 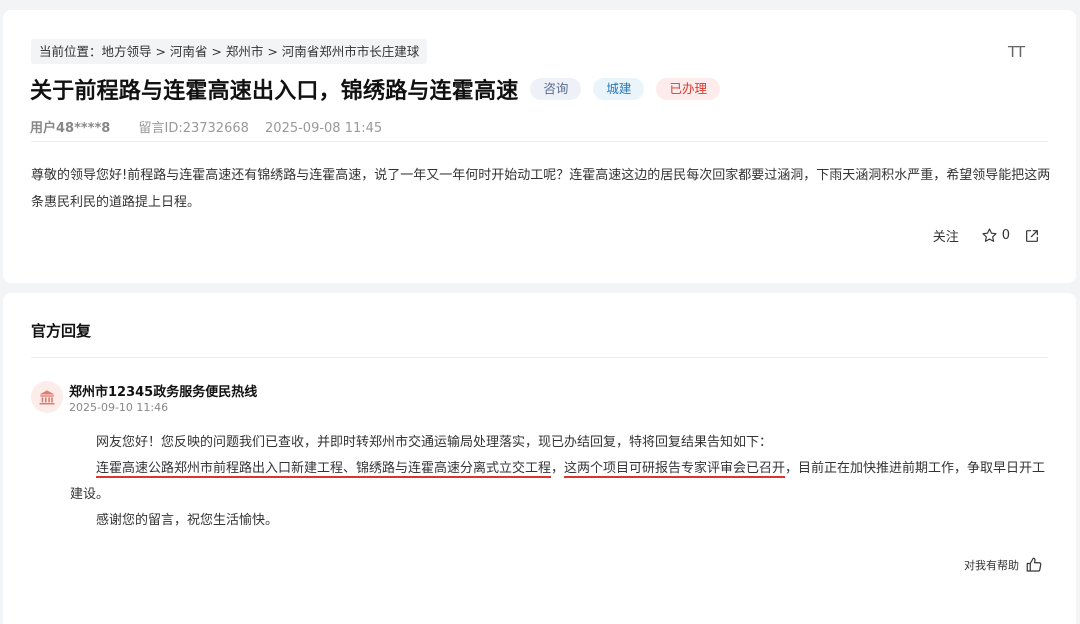 I want to click on status-badge: 已办理, so click(x=688, y=89).